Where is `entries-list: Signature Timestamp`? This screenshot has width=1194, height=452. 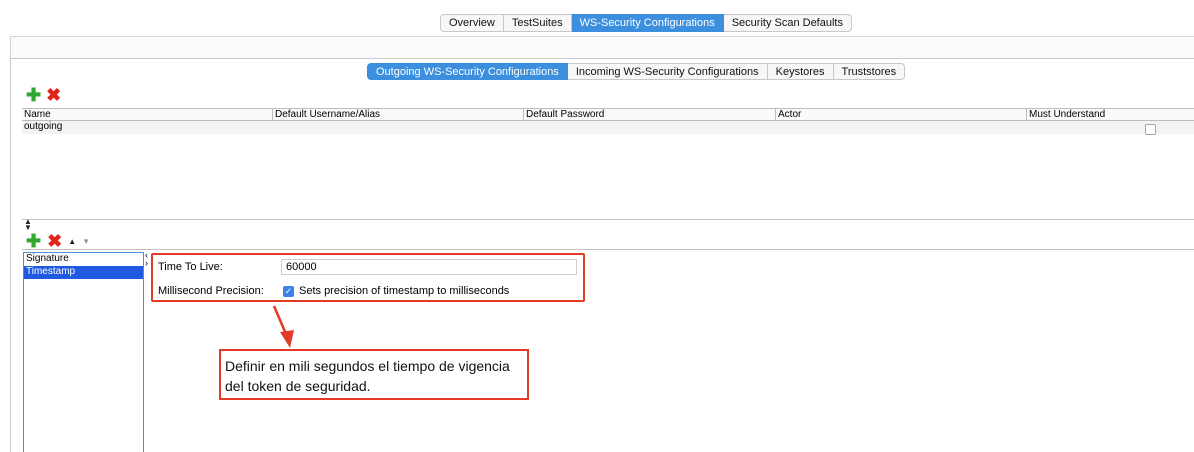 entries-list: Signature Timestamp is located at coordinates (83, 352).